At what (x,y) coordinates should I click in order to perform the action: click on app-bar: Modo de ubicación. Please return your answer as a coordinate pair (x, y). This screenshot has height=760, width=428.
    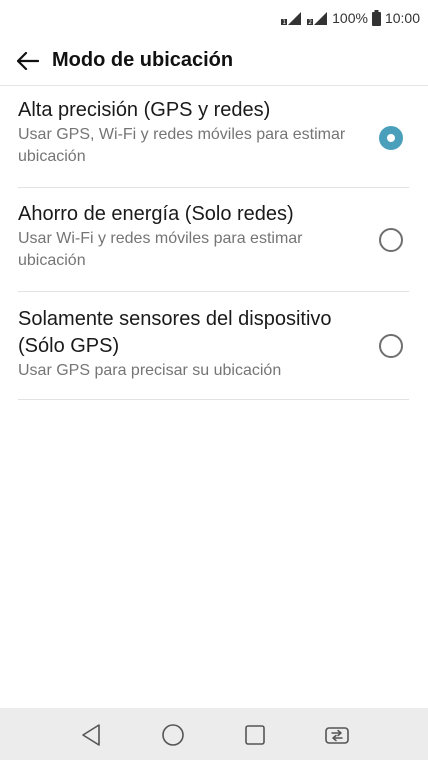
    Looking at the image, I should click on (214, 61).